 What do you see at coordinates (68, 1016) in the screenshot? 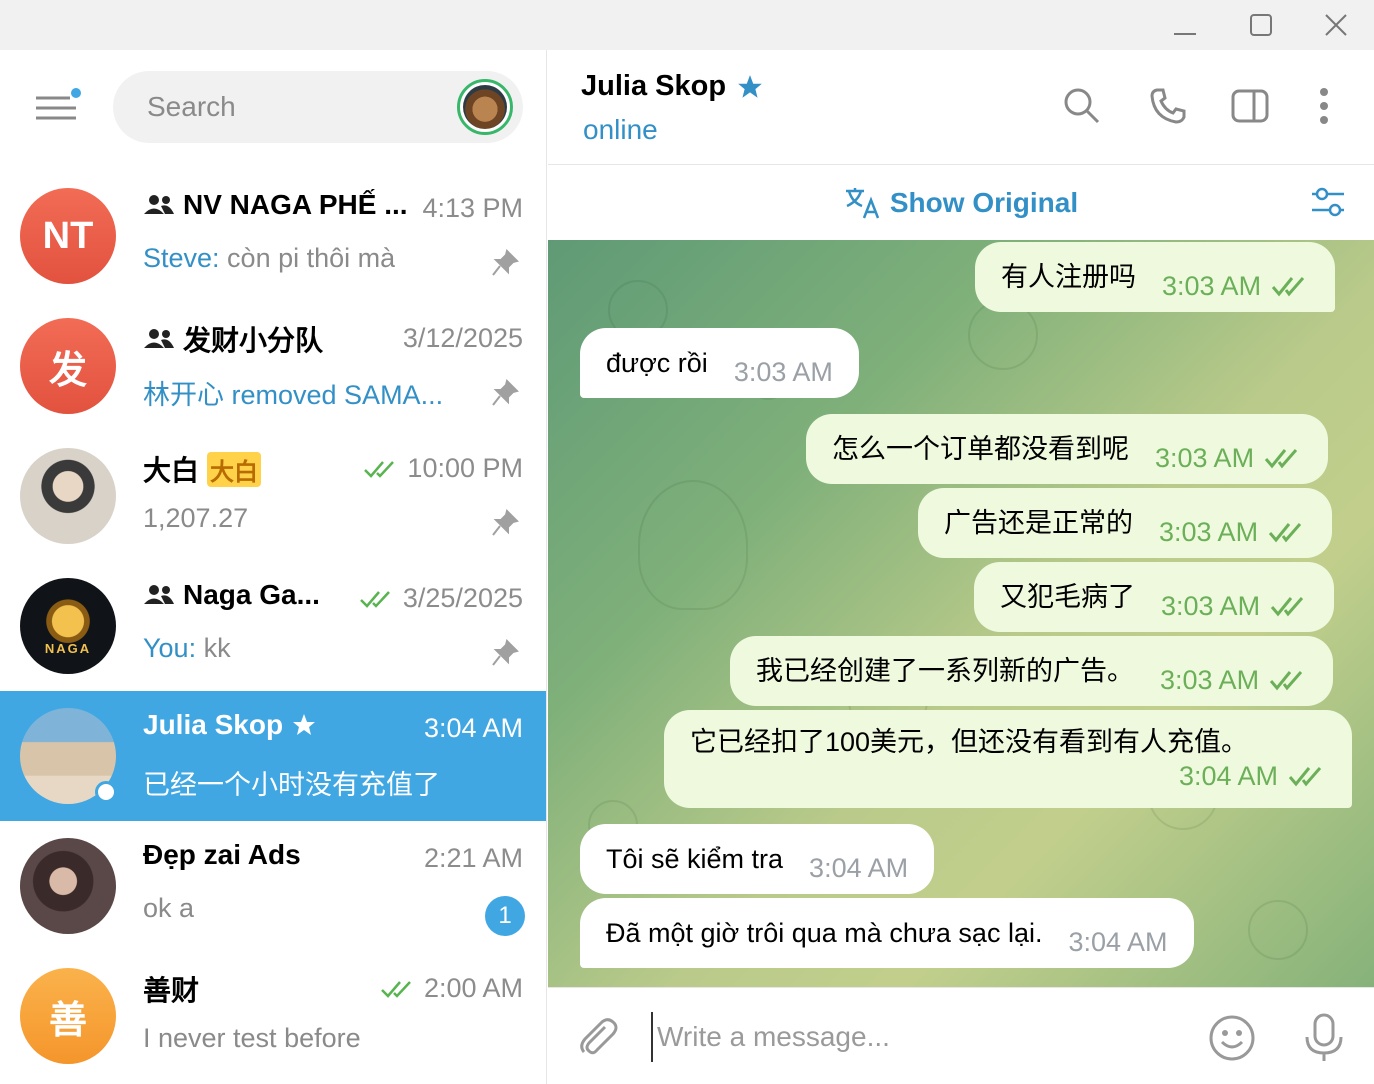
I see `avatar: 善` at bounding box center [68, 1016].